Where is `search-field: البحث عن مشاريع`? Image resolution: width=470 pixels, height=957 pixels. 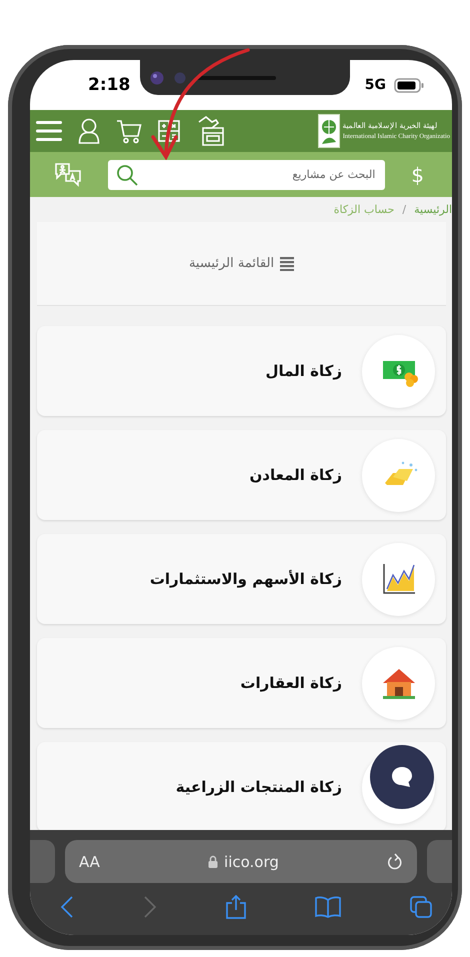 search-field: البحث عن مشاريع is located at coordinates (247, 175).